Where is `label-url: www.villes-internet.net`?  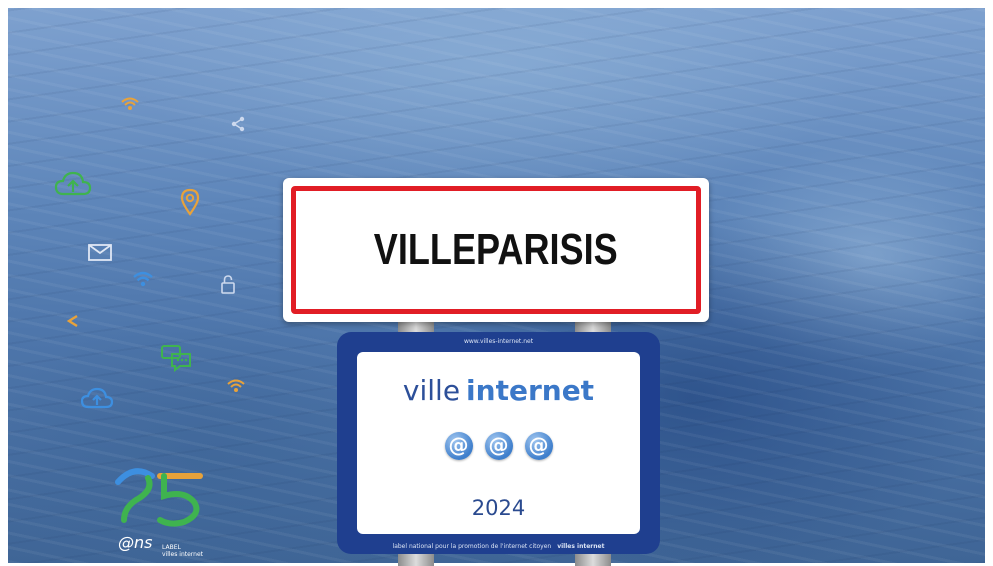 label-url: www.villes-internet.net is located at coordinates (498, 341).